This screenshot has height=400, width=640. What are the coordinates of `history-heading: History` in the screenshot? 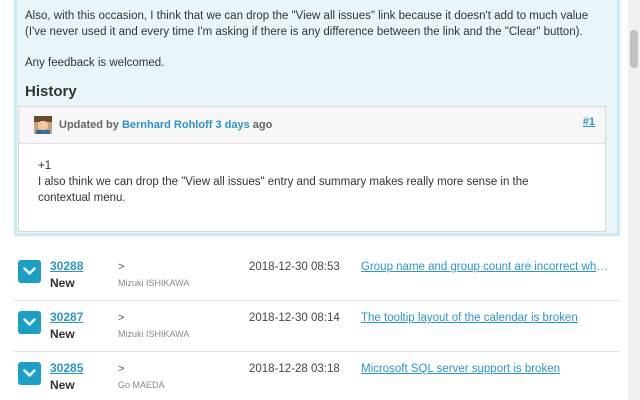 It's located at (51, 91).